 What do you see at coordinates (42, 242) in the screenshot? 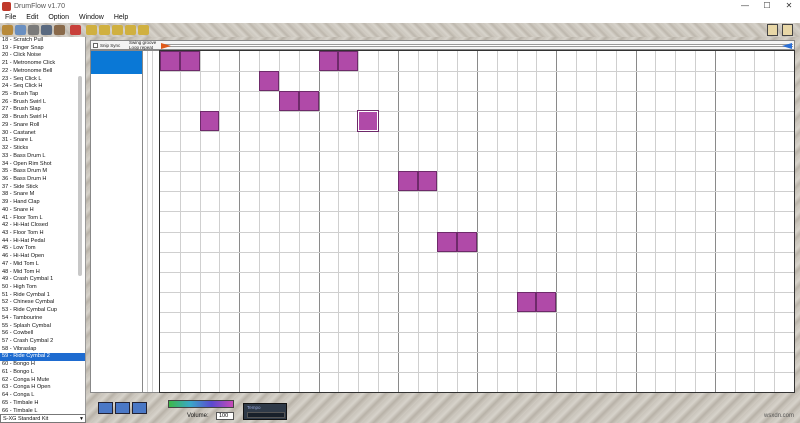
I see `instrument-item: 44 - Hi-Hat Pedal` at bounding box center [42, 242].